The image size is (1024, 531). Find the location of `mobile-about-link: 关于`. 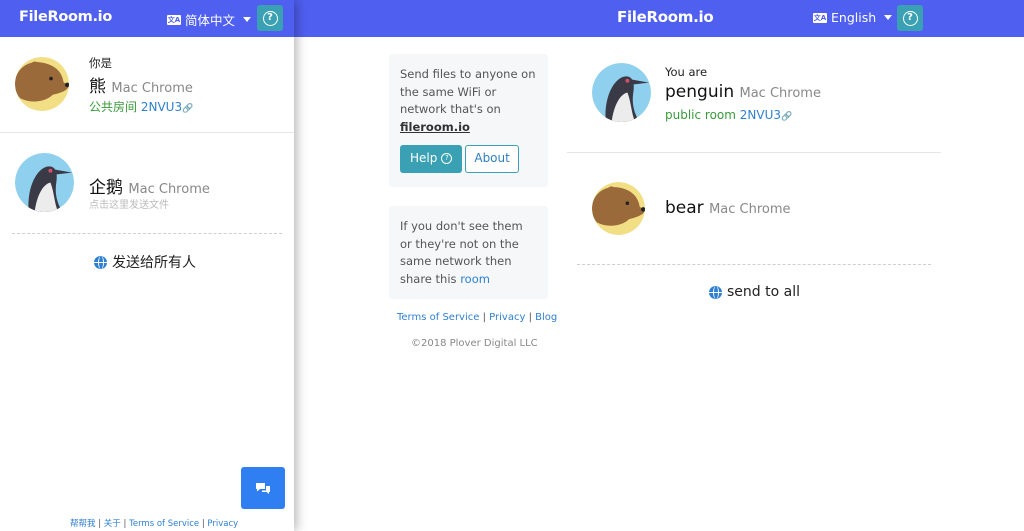

mobile-about-link: 关于 is located at coordinates (112, 524).